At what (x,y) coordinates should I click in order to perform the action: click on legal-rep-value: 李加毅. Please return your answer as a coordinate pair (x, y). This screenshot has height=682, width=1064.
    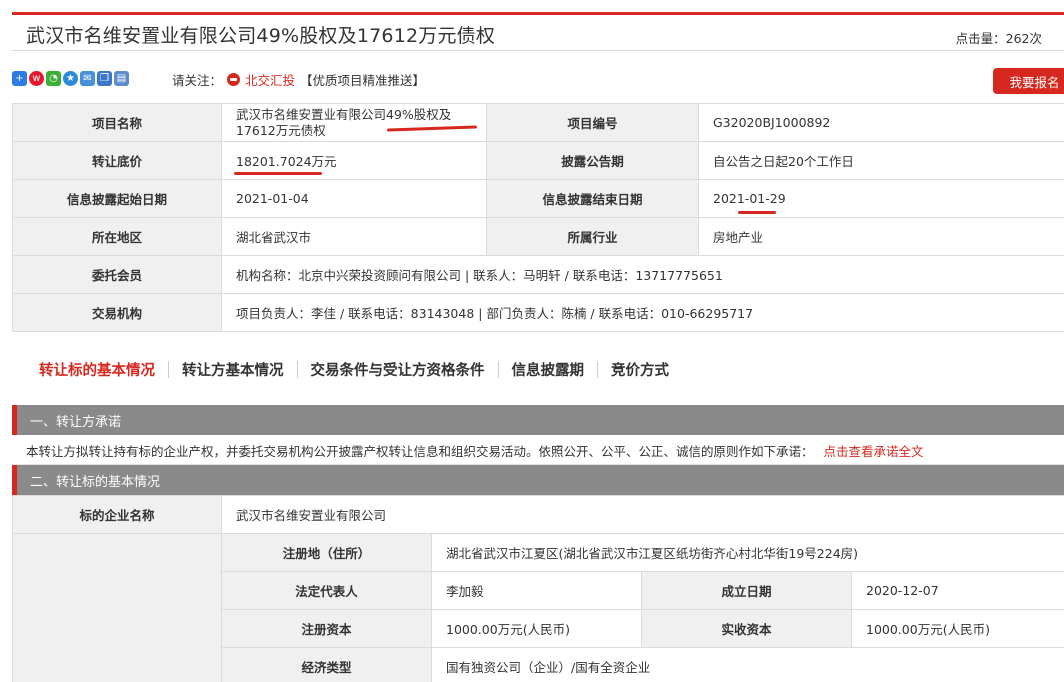
    Looking at the image, I should click on (536, 590).